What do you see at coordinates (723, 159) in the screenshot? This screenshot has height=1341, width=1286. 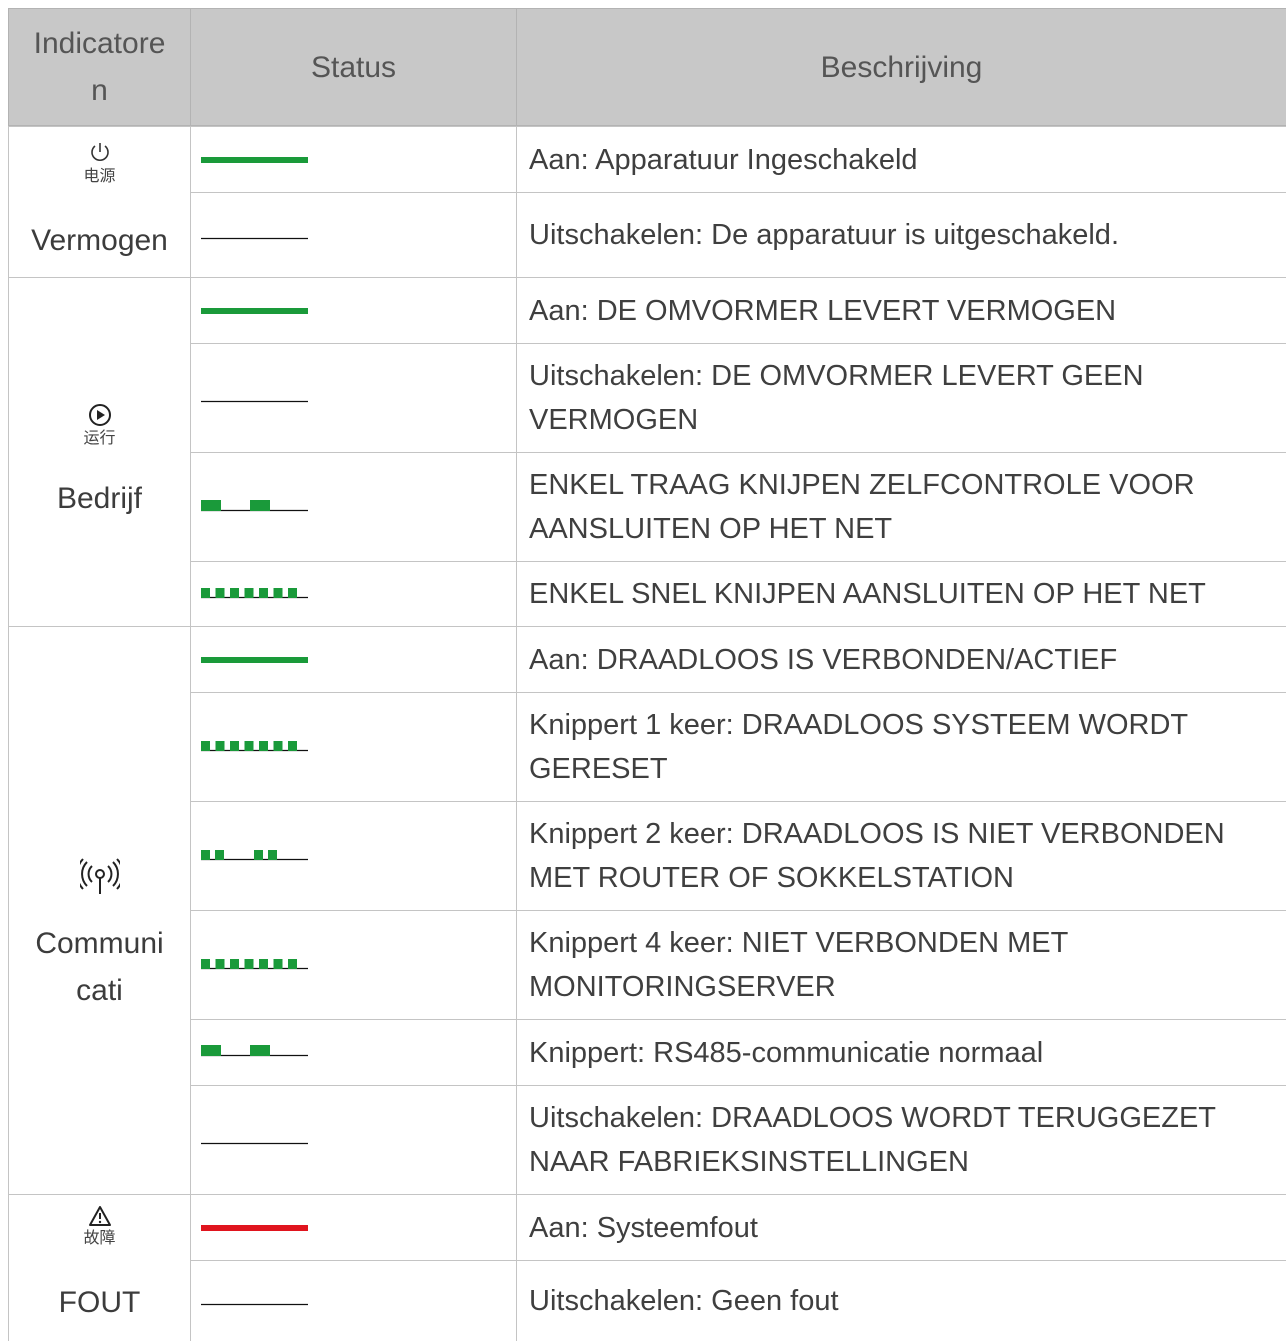 I see `description-text: Aan: Apparatuur Ingeschakeld` at bounding box center [723, 159].